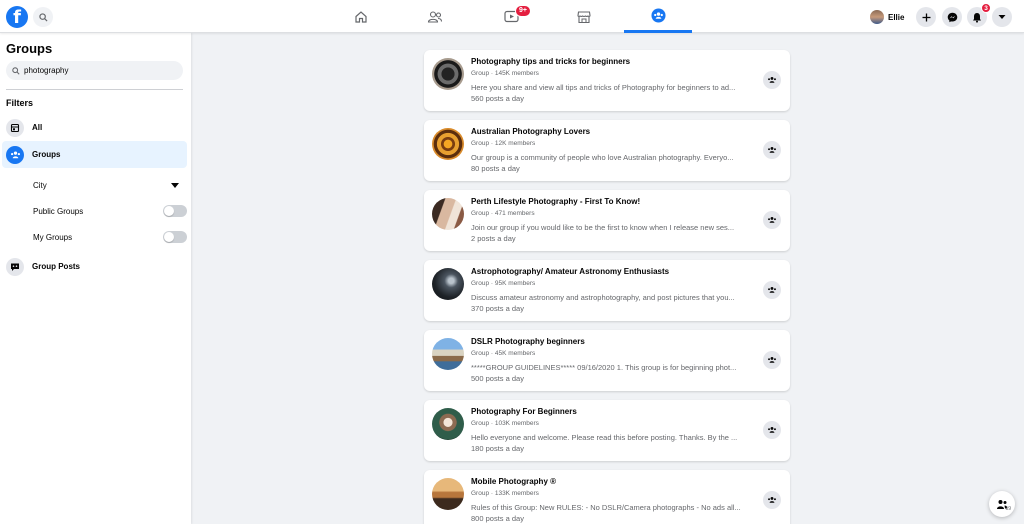 Image resolution: width=1024 pixels, height=524 pixels. What do you see at coordinates (505, 423) in the screenshot?
I see `group-meta: Group · 103K members` at bounding box center [505, 423].